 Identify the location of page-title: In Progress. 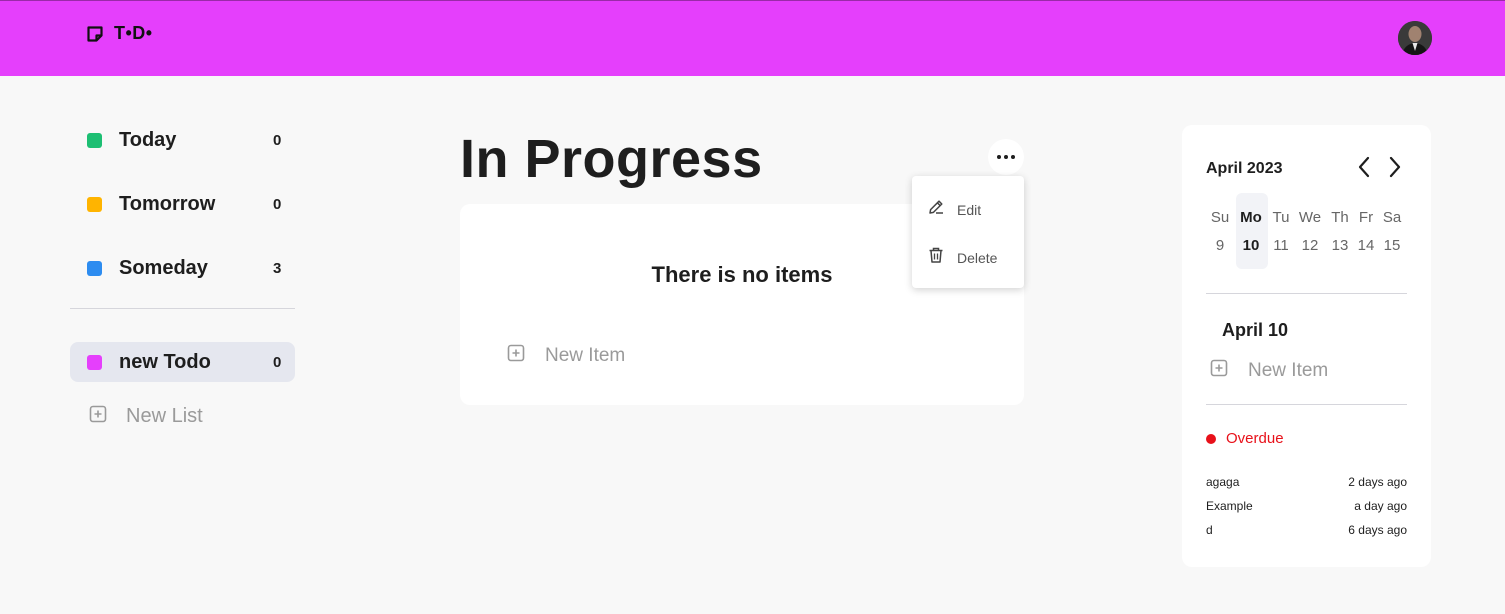
(611, 159).